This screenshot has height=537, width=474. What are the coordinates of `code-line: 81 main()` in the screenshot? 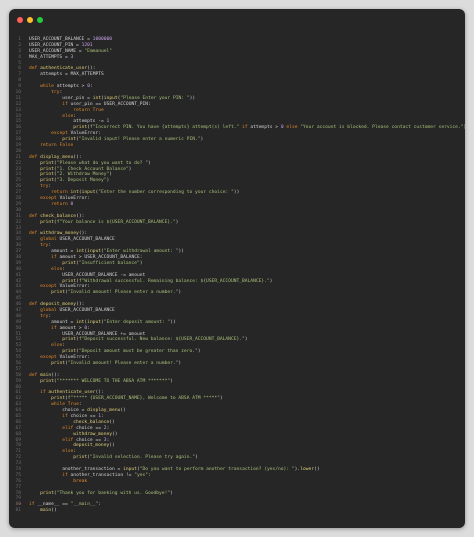 It's located at (237, 511).